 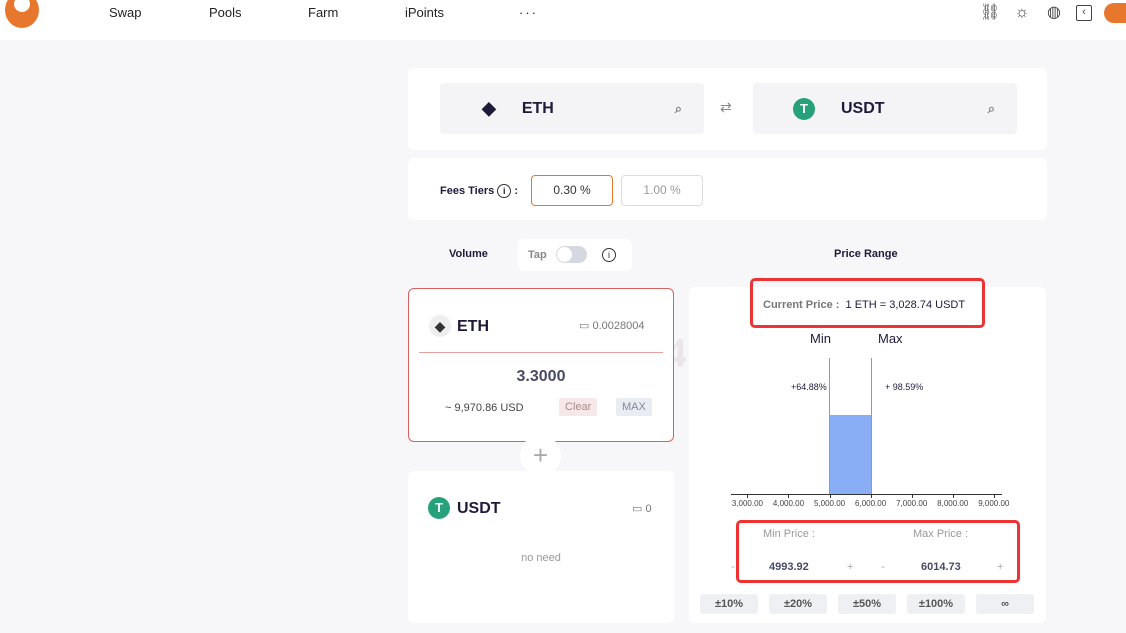 I want to click on min-percent: +64.88%, so click(x=809, y=387).